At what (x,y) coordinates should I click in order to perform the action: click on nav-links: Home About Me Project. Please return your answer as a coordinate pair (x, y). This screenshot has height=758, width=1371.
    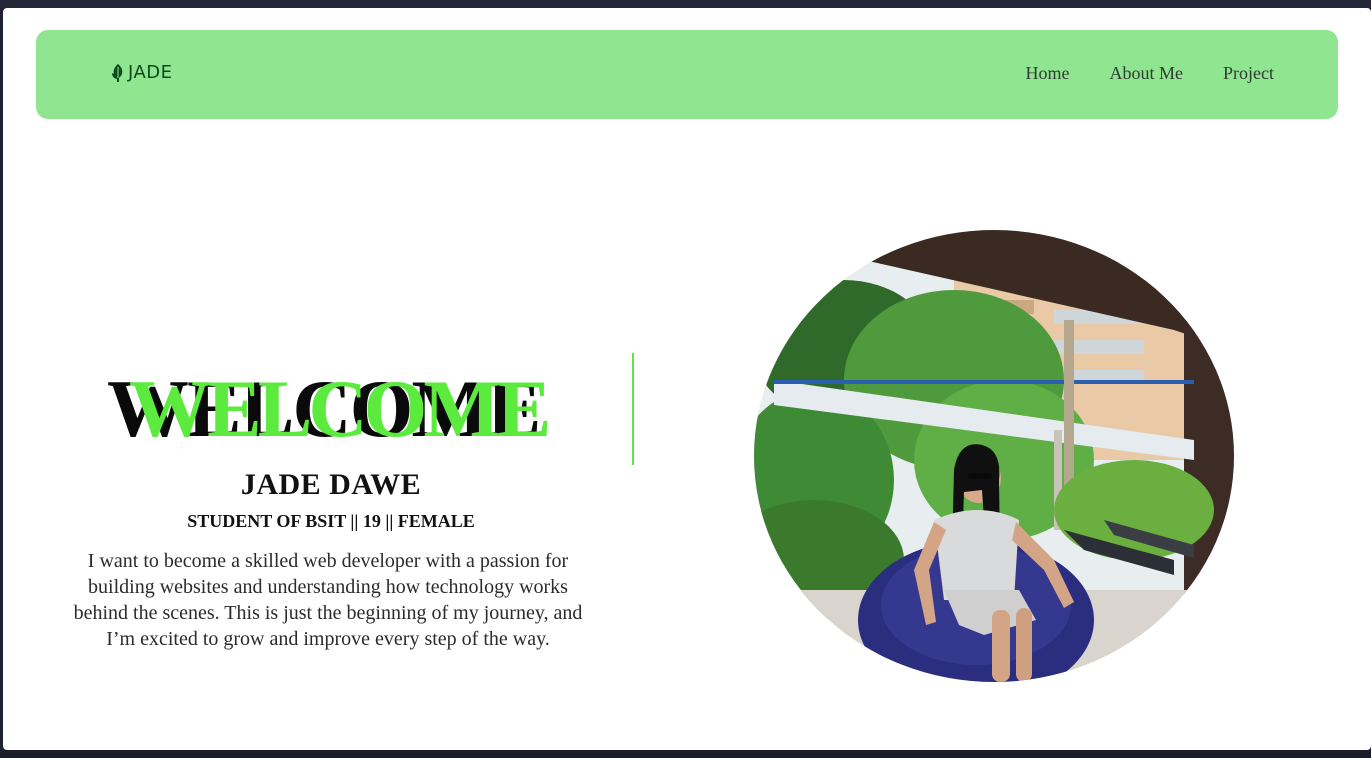
    Looking at the image, I should click on (1150, 73).